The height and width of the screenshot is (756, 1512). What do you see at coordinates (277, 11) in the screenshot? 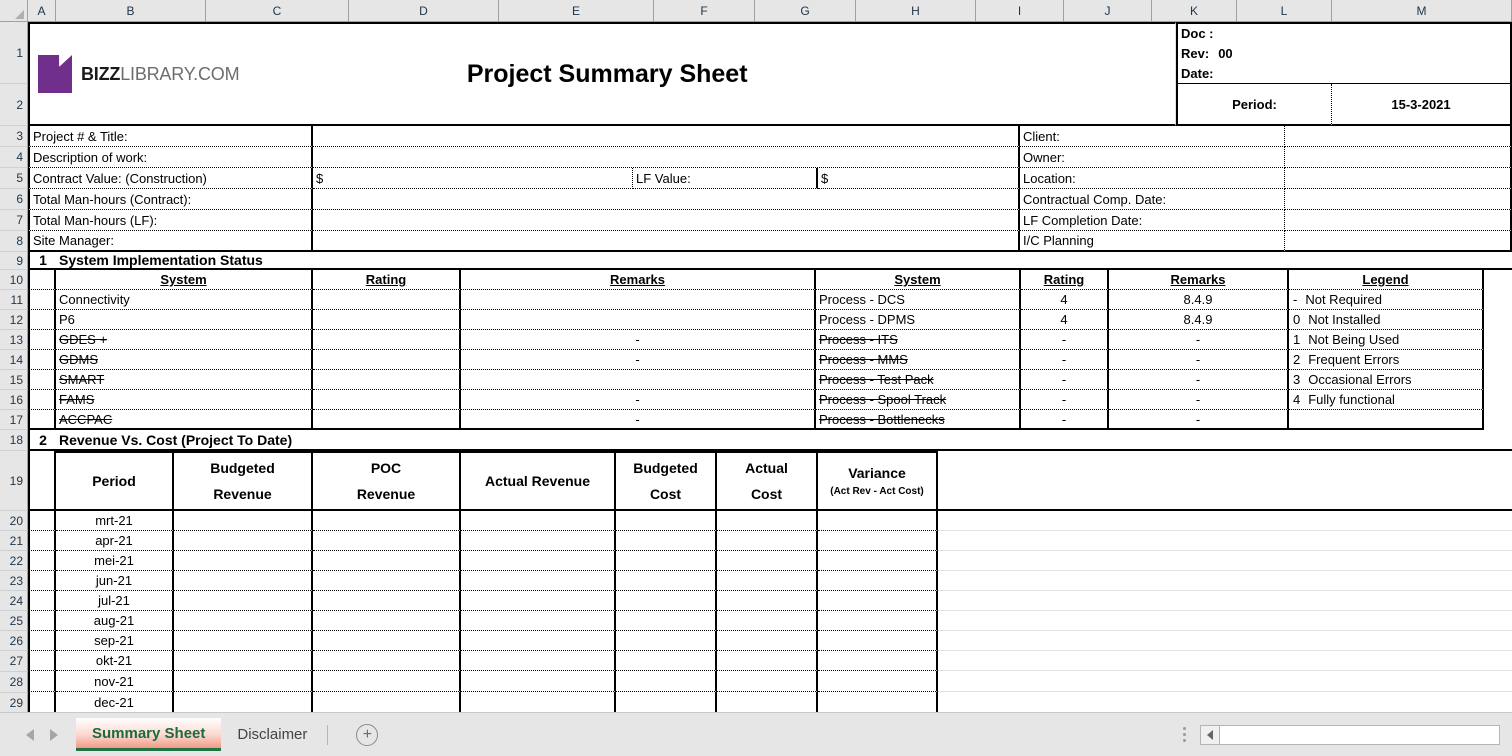
I see `column-header-C: C` at bounding box center [277, 11].